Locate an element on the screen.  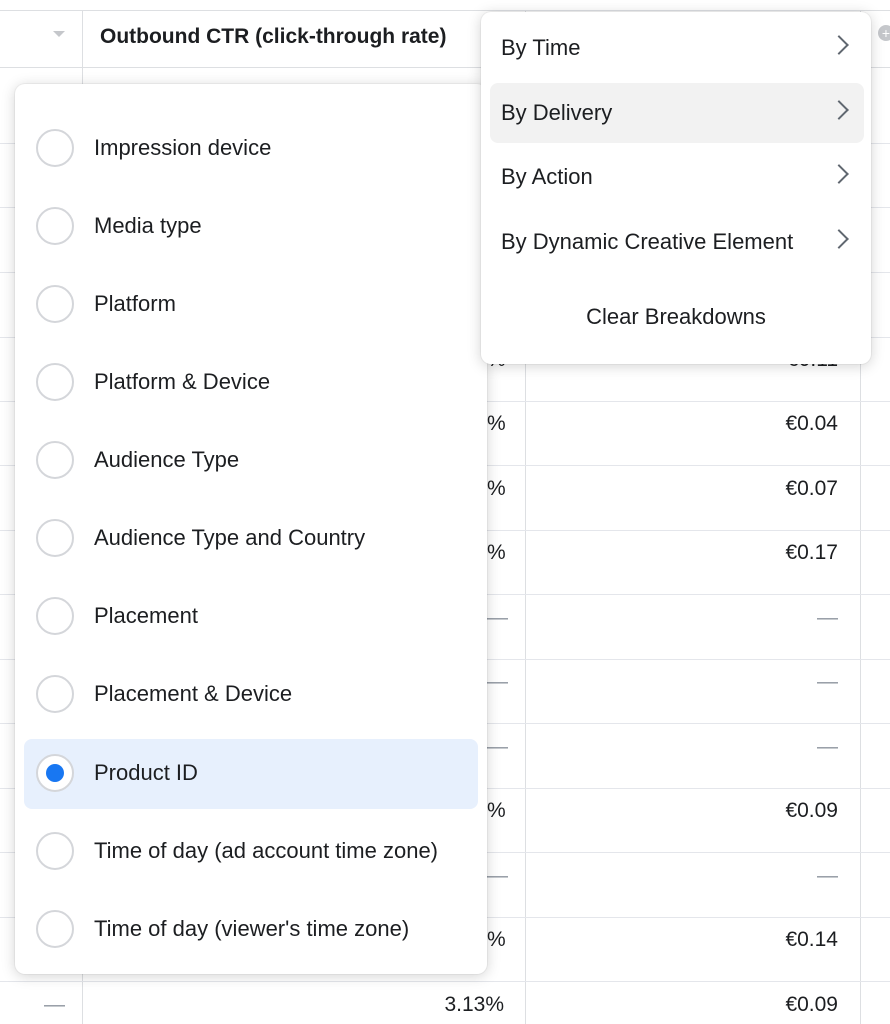
menu-item-label: By Delivery is located at coordinates (557, 112).